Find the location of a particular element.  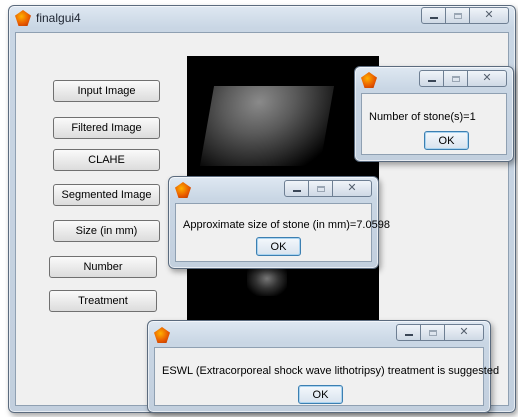

ultrasound-scan-region is located at coordinates (267, 126).